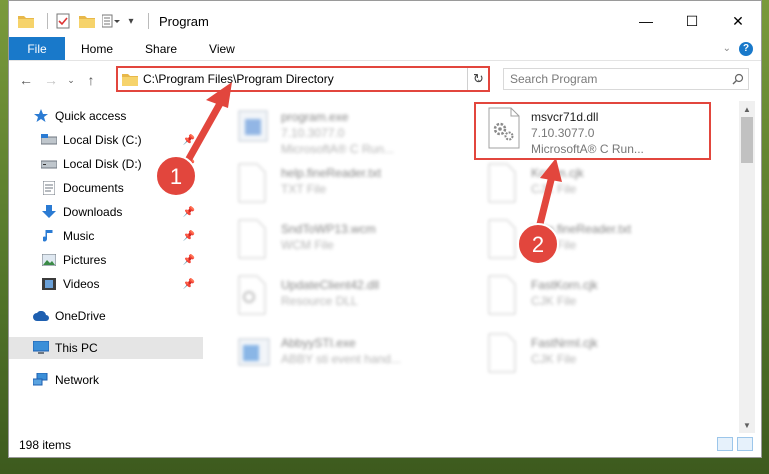  Describe the element at coordinates (131, 21) in the screenshot. I see `chevron-down-icon: ▾` at that location.